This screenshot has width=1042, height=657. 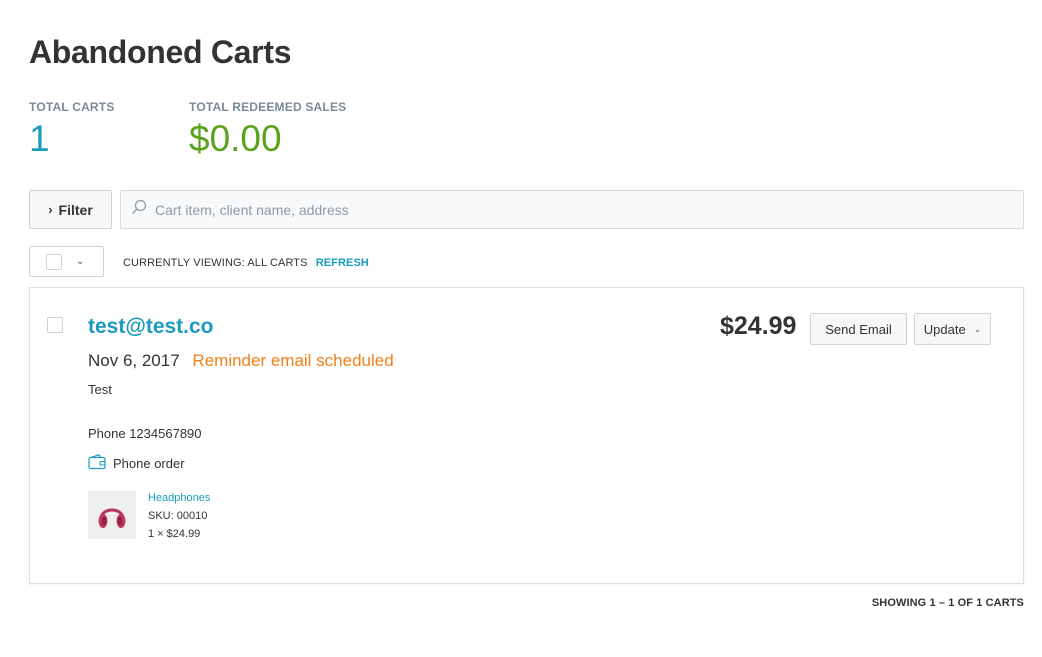 I want to click on cart-checkbox, so click(x=55, y=325).